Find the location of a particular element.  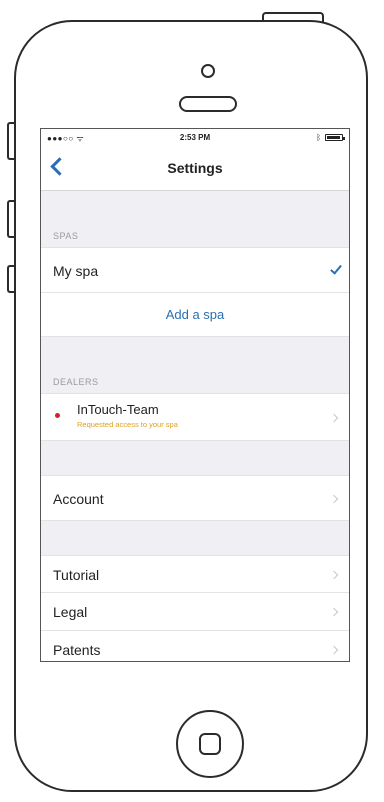

home-square-icon is located at coordinates (210, 744).